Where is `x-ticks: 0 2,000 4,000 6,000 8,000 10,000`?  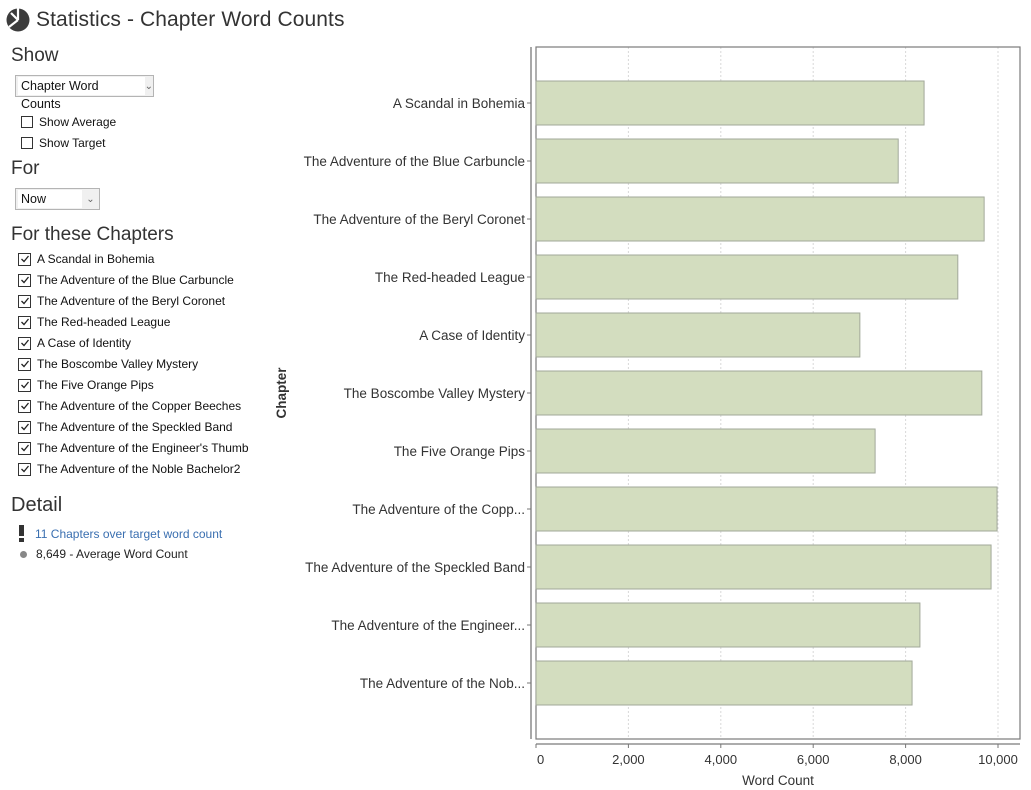 x-ticks: 0 2,000 4,000 6,000 8,000 10,000 is located at coordinates (776, 755).